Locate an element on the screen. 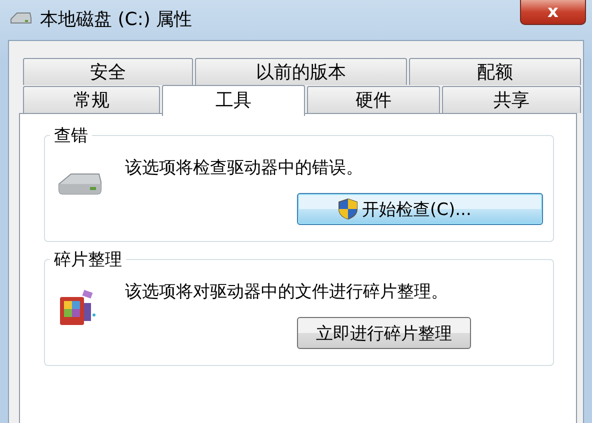 The width and height of the screenshot is (592, 423). action-button: 立即进行碎片整理 is located at coordinates (384, 333).